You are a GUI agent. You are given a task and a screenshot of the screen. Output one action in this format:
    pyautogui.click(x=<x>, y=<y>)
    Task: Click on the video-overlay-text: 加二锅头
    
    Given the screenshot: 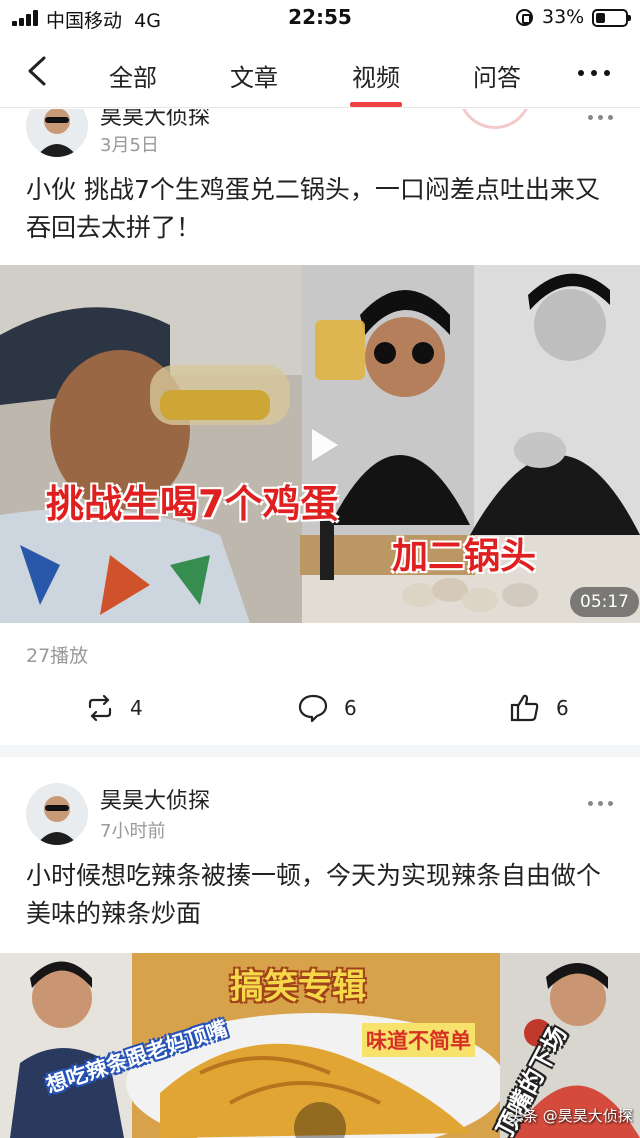 What is the action you would take?
    pyautogui.click(x=464, y=556)
    